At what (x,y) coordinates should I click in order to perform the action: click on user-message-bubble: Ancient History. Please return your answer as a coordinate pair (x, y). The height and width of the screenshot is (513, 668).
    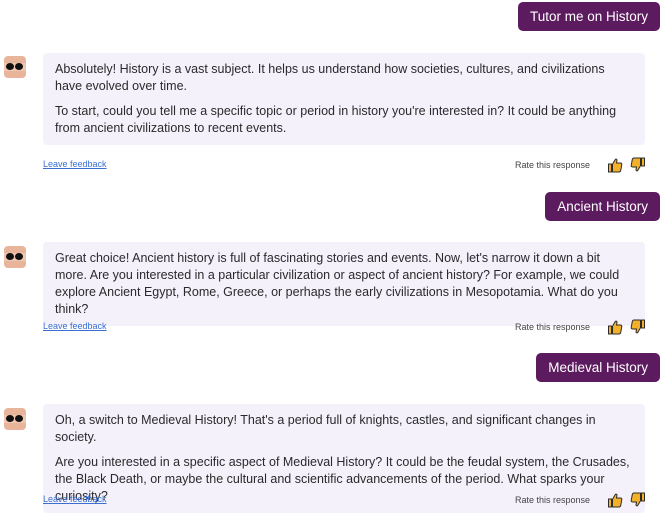
    Looking at the image, I should click on (602, 206).